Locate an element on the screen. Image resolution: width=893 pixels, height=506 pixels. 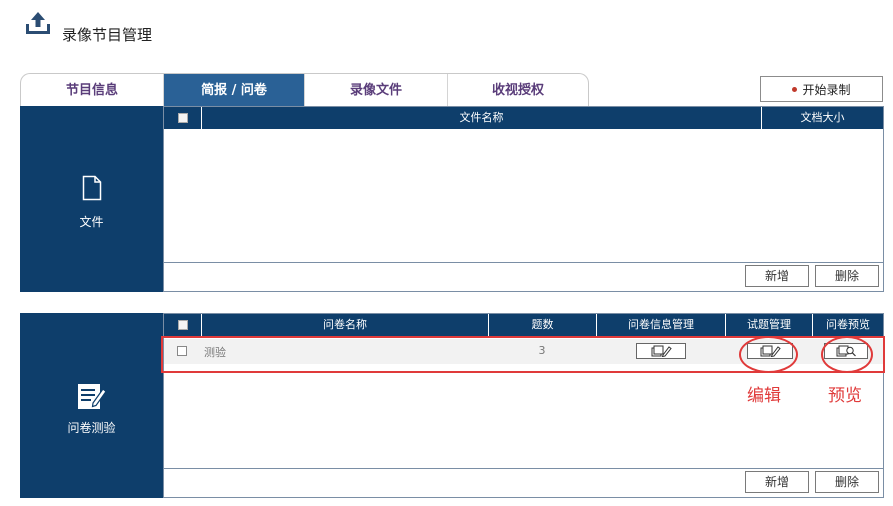
column-header-question-count: 题数 is located at coordinates (542, 325).